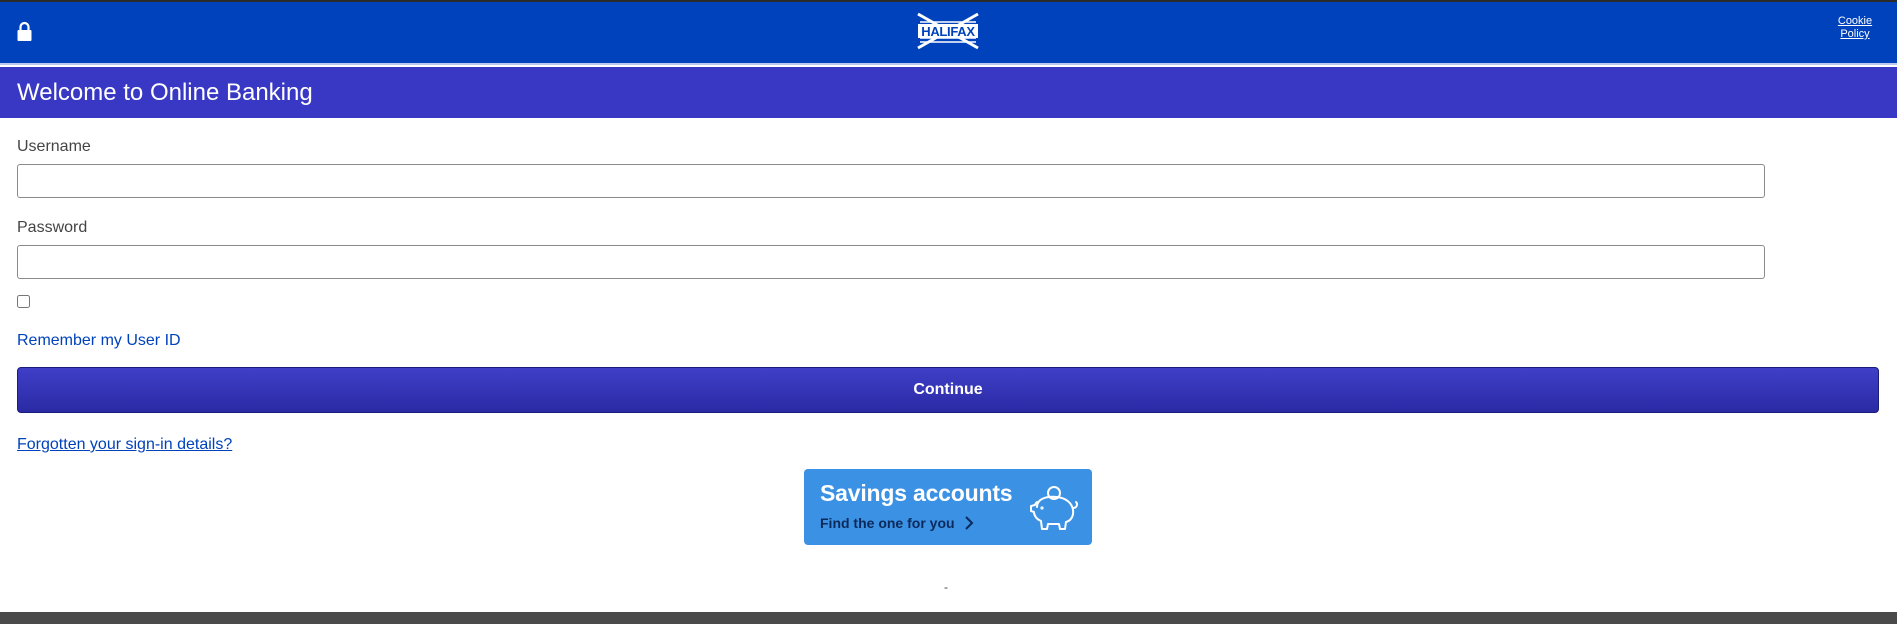 The height and width of the screenshot is (624, 1897). What do you see at coordinates (124, 445) in the screenshot?
I see `forgotten-sign-in-link: Forgotten your sign-in details?` at bounding box center [124, 445].